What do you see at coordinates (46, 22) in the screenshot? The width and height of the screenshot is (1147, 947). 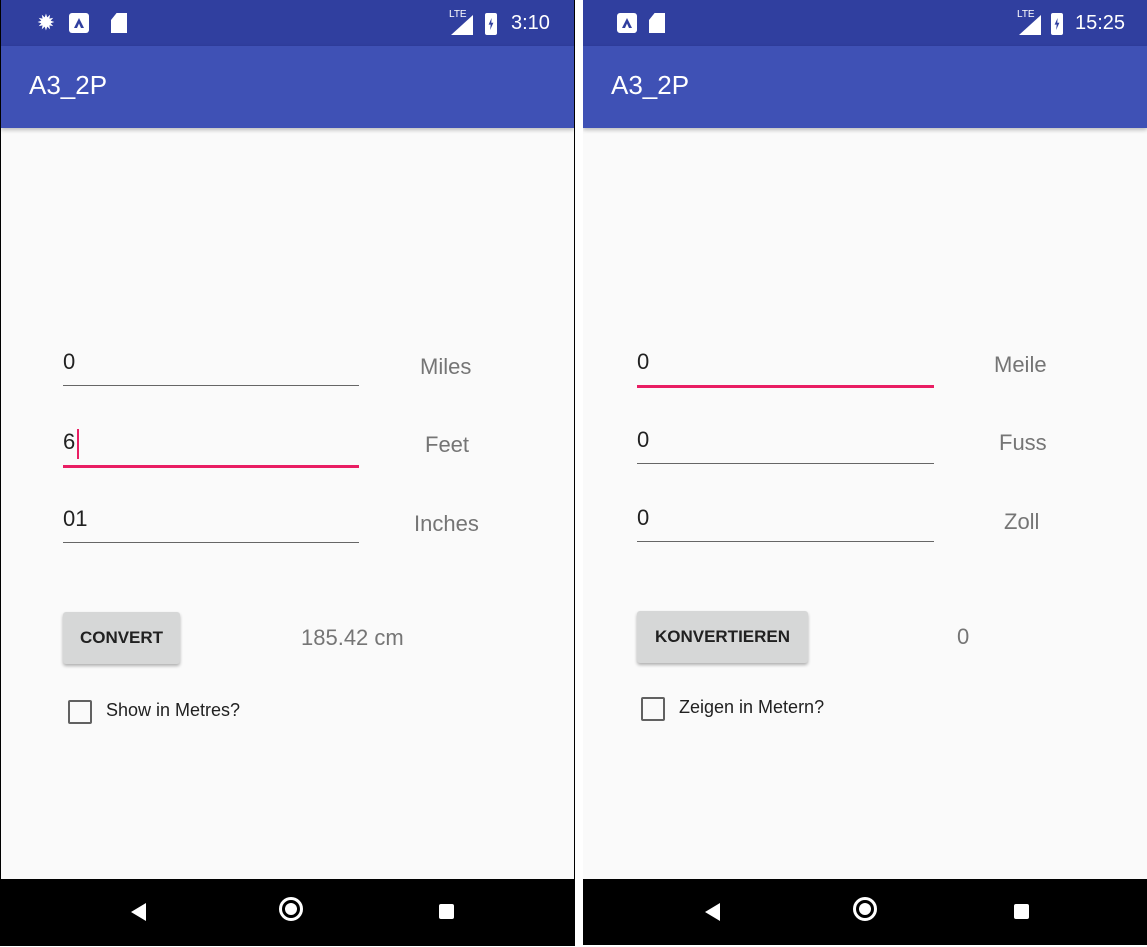 I see `gear-icon: ✹` at bounding box center [46, 22].